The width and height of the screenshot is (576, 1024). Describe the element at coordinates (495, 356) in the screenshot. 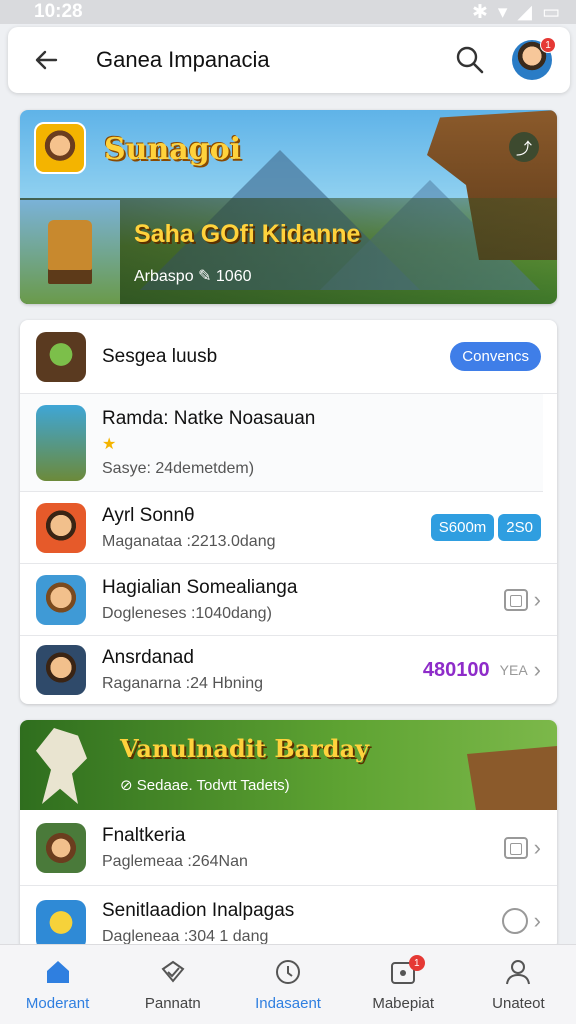

I see `convencs-button: Convencs` at that location.